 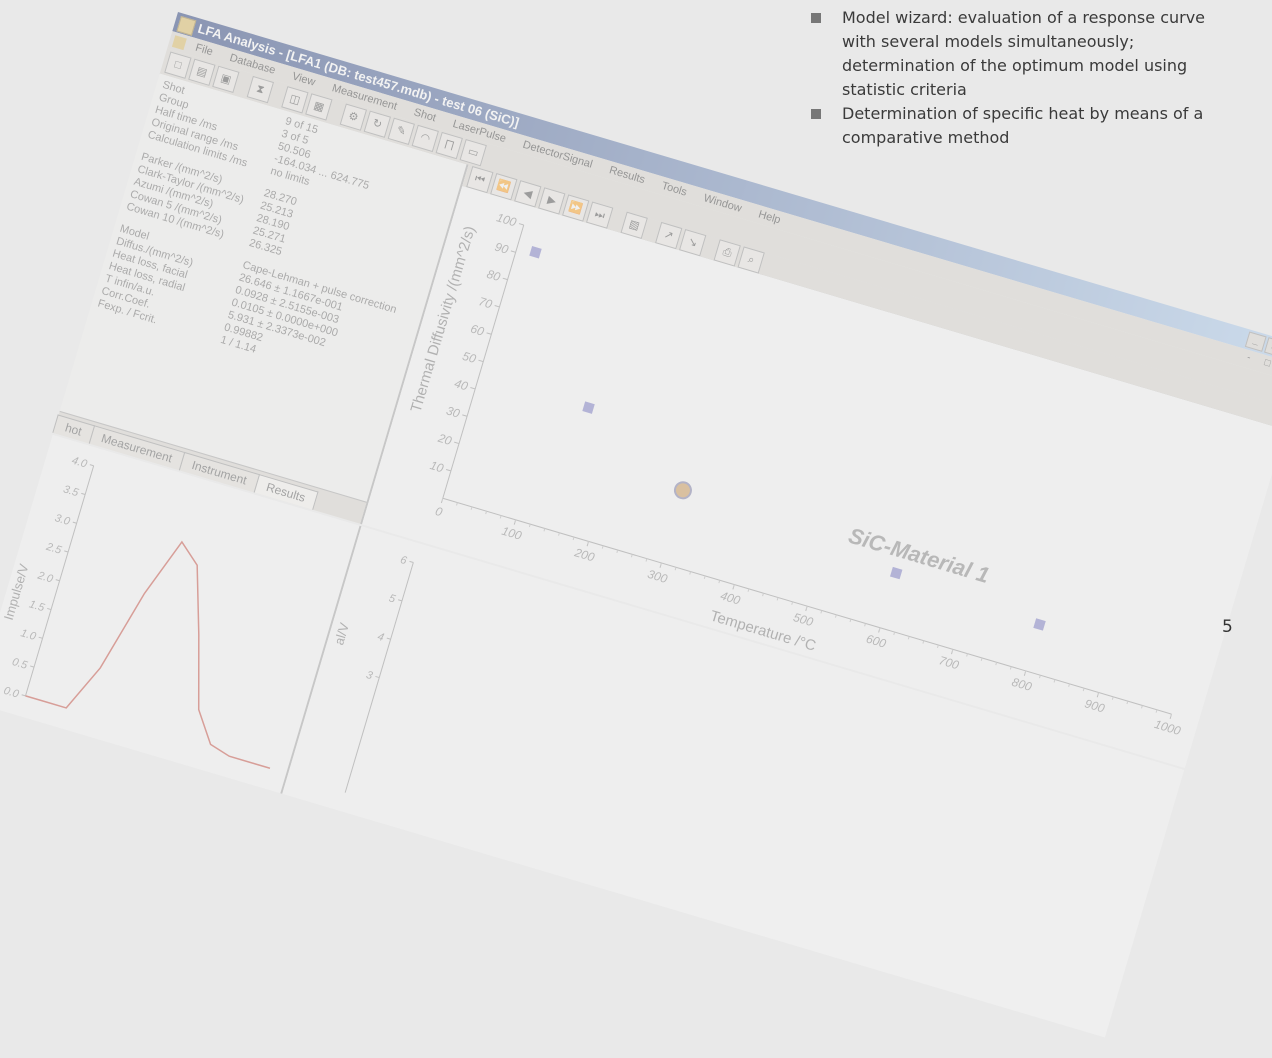 I want to click on chart-layer: 3 4 5 6, so click(x=379, y=673).